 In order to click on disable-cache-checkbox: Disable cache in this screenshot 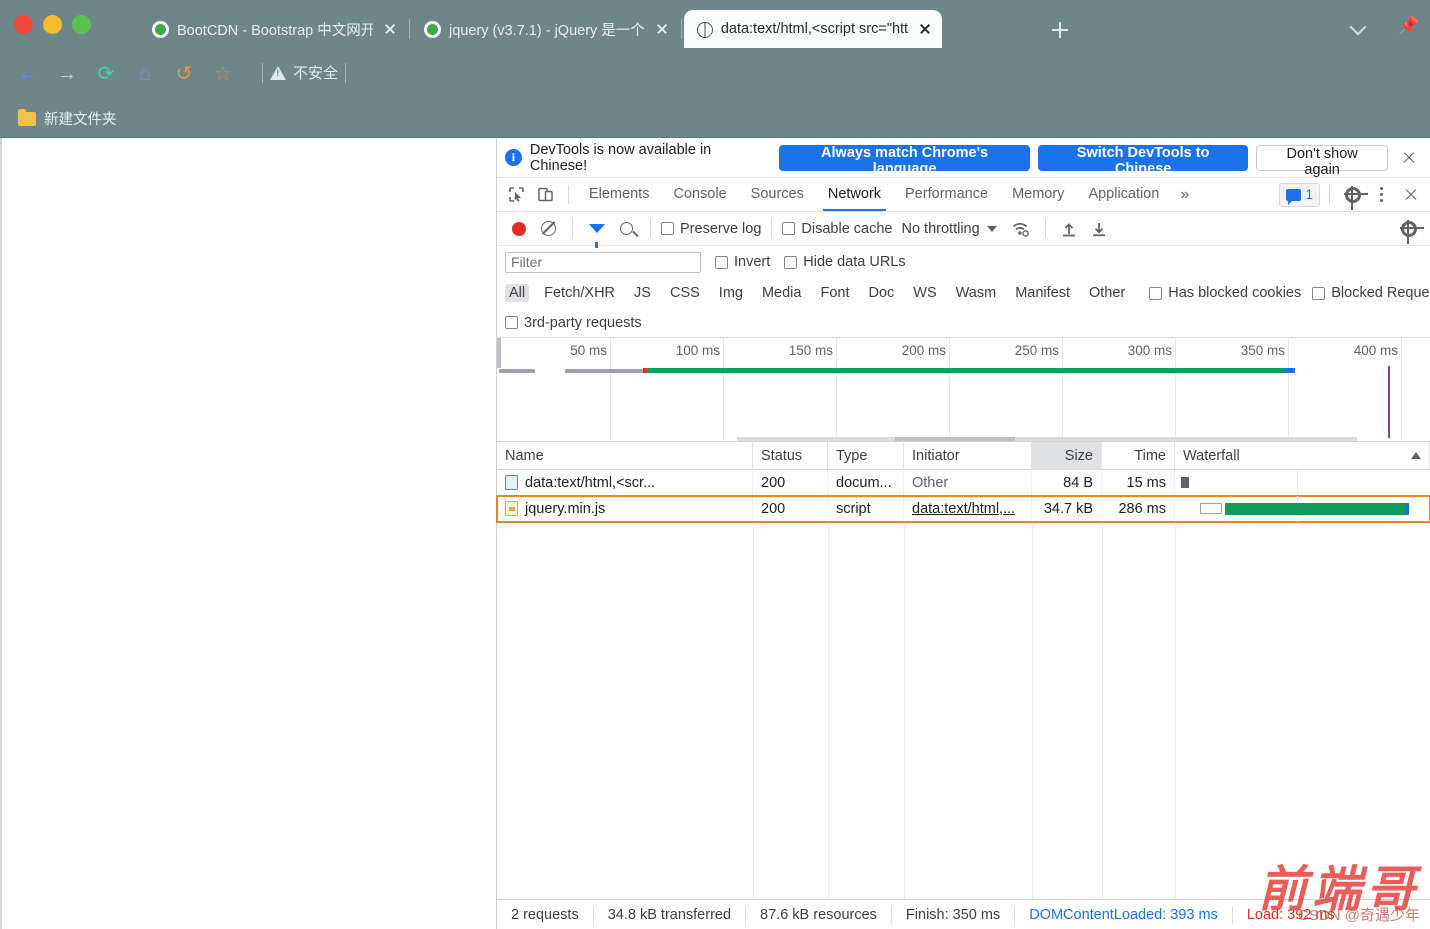, I will do `click(837, 229)`.